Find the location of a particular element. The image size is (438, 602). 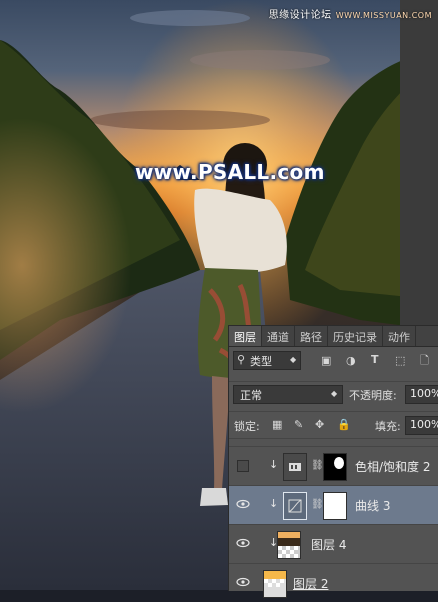

layer-row: 图层 2 is located at coordinates (333, 582).